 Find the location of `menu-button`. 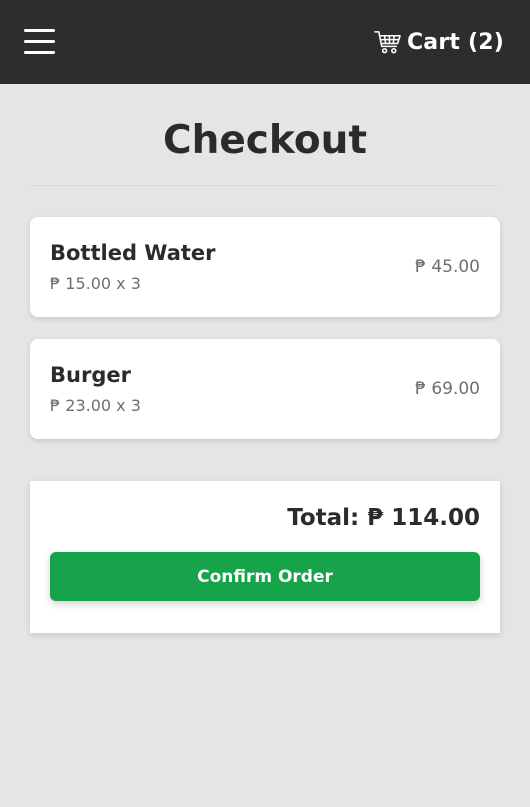

menu-button is located at coordinates (39, 41).